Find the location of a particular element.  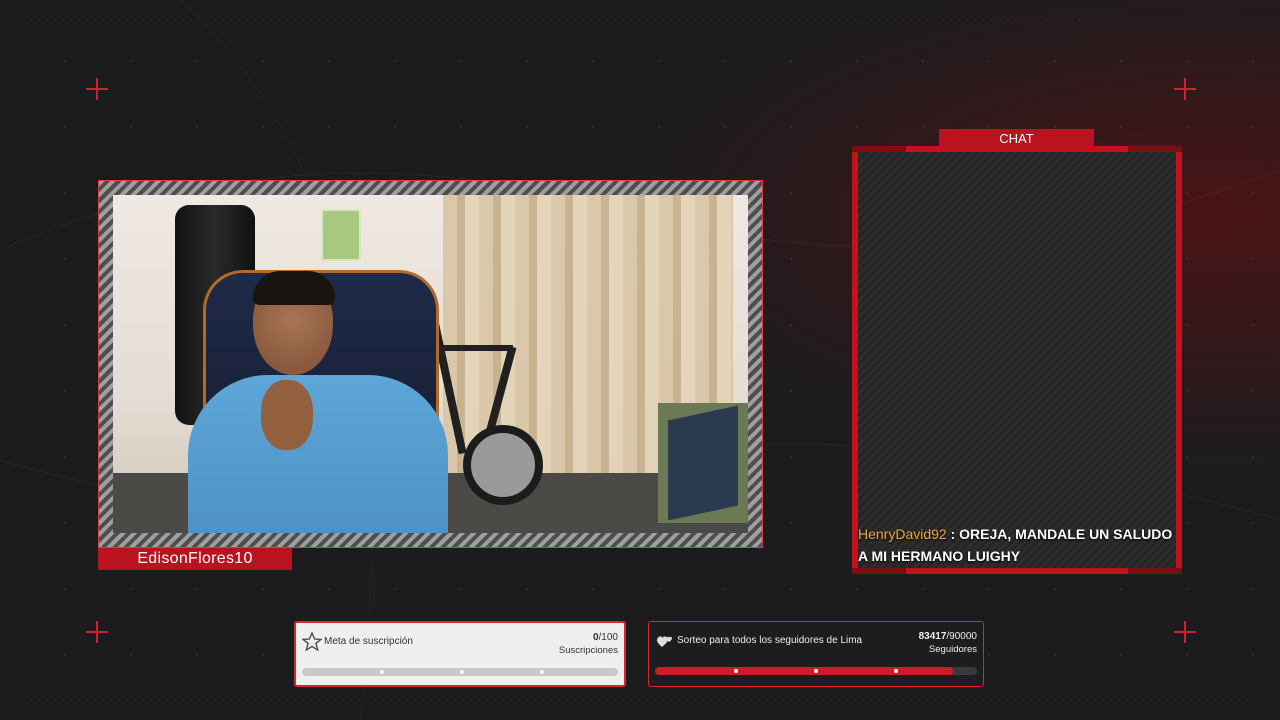

crosshair-top-left-icon is located at coordinates (97, 89).